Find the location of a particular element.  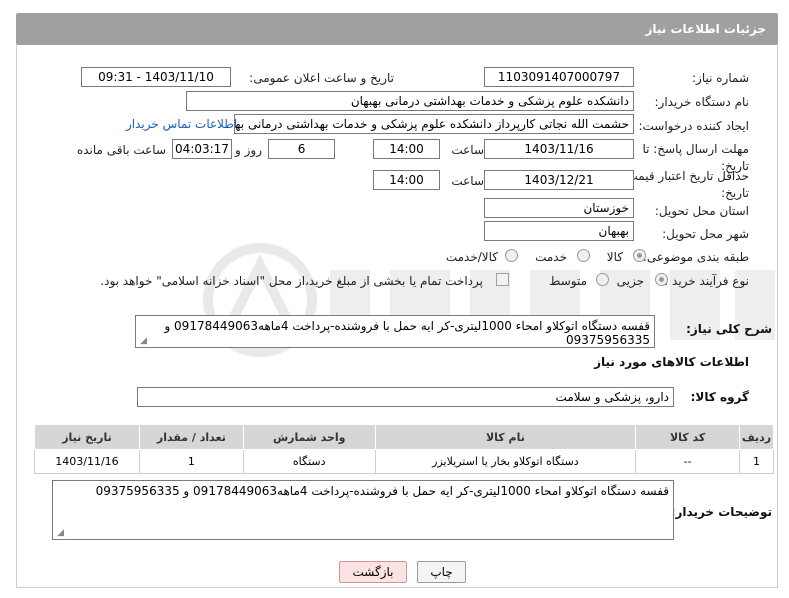

category-label: طبقه بندی موضوعی: is located at coordinates (695, 257).